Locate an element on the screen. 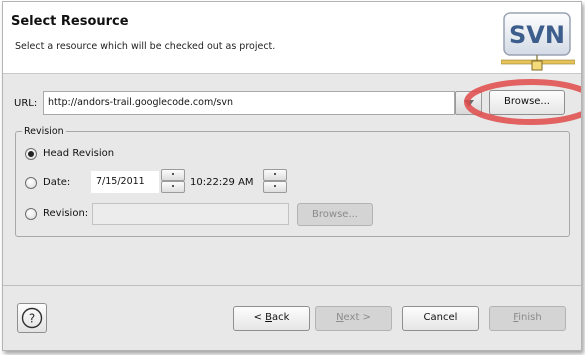 Image resolution: width=585 pixels, height=355 pixels. finish-button: Finish is located at coordinates (527, 318).